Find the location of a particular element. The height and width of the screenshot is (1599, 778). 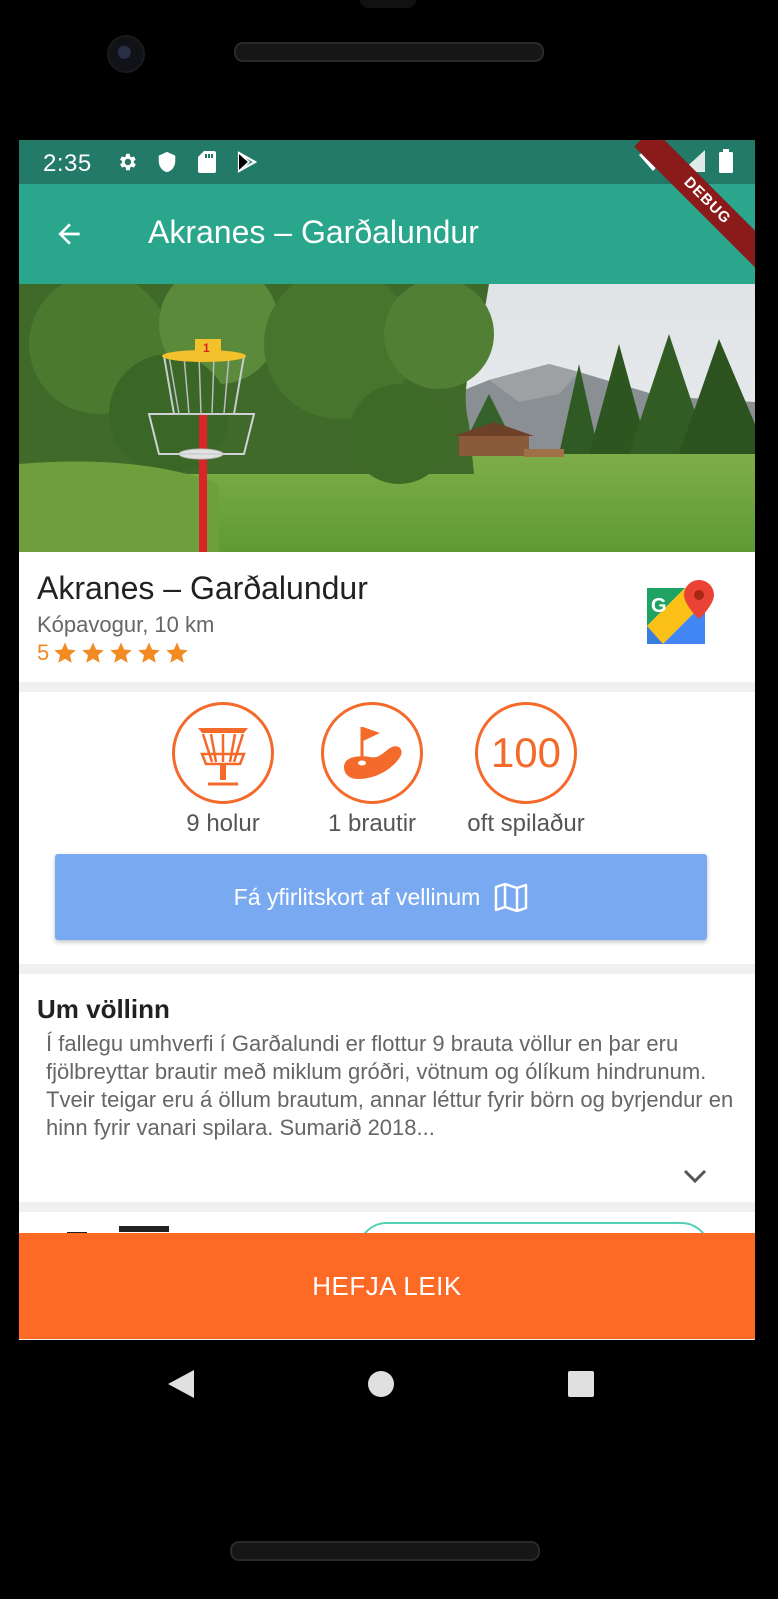

course-rating: 5 is located at coordinates (113, 653).